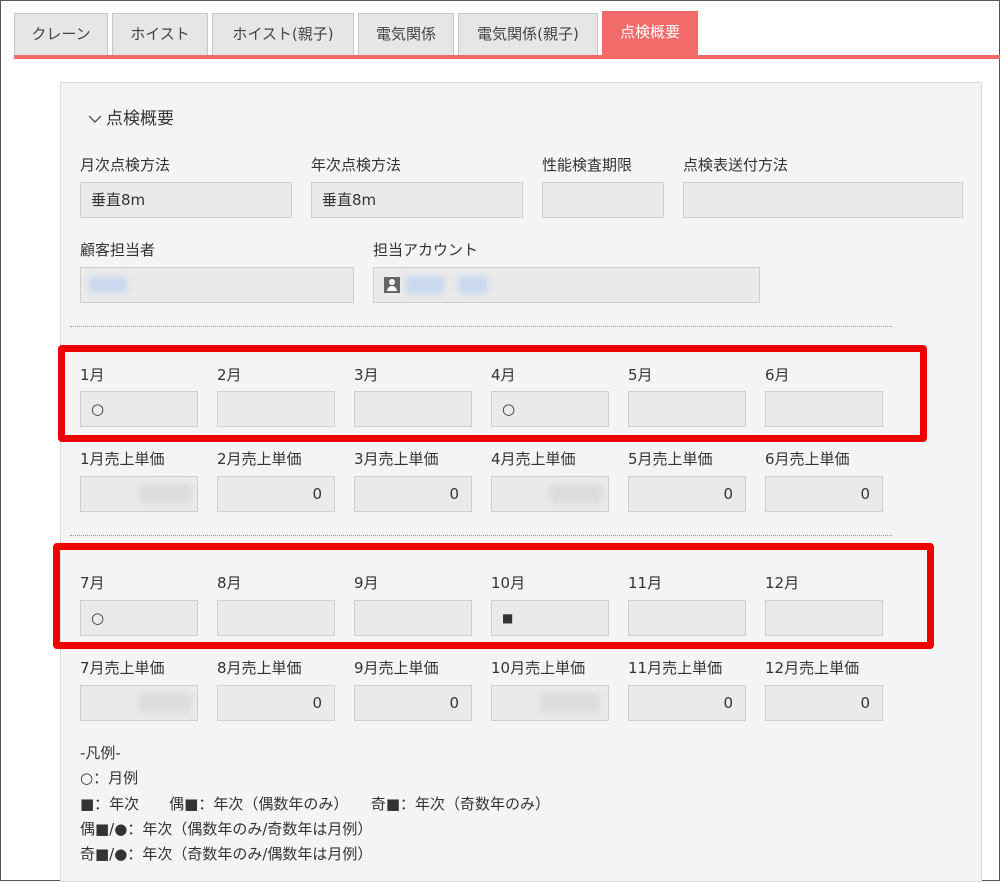 This screenshot has width=1000, height=882. What do you see at coordinates (396, 459) in the screenshot?
I see `month-3-price-label: 3月売上単価` at bounding box center [396, 459].